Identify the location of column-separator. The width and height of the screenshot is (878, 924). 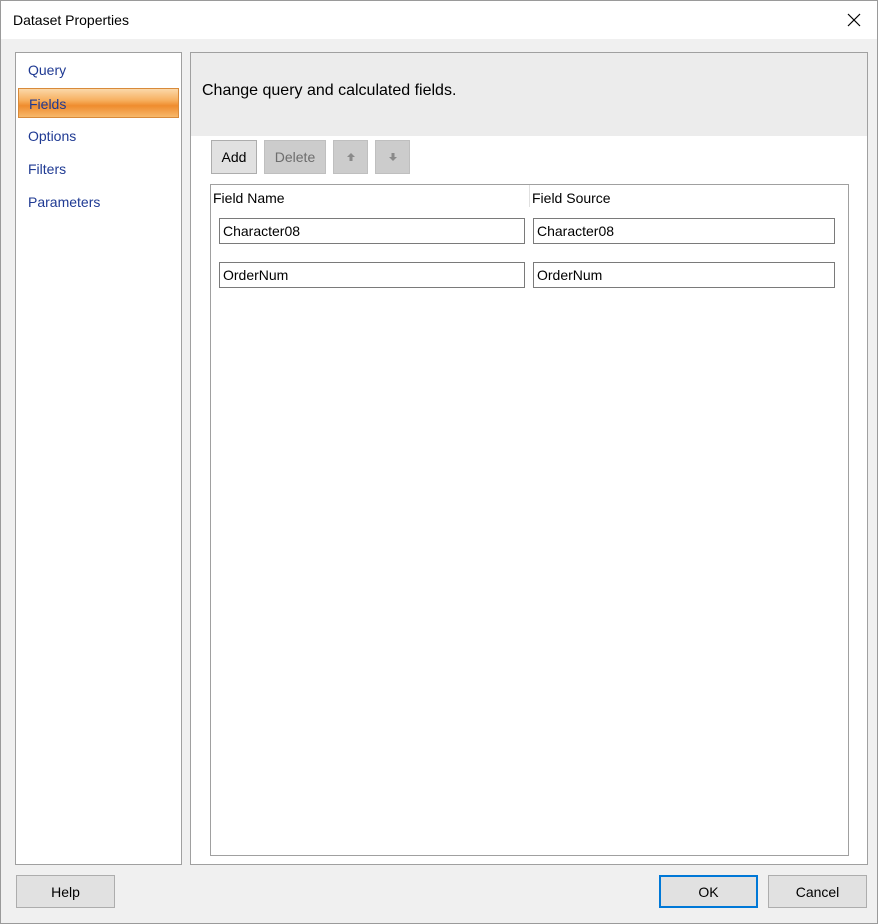
(529, 196).